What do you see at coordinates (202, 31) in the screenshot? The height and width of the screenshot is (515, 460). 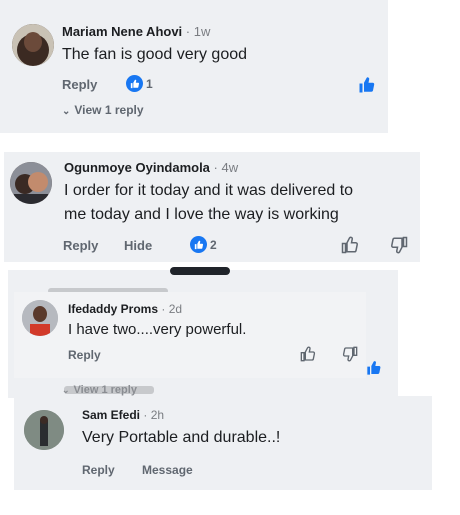 I see `time-value: 1w` at bounding box center [202, 31].